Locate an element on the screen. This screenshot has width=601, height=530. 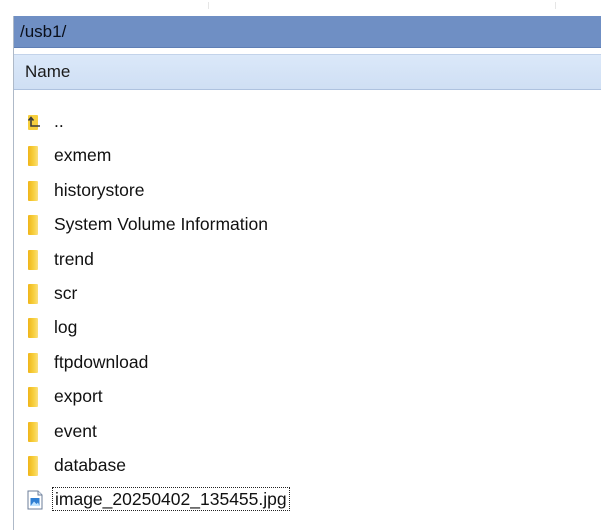
folder-row: trend is located at coordinates (307, 260).